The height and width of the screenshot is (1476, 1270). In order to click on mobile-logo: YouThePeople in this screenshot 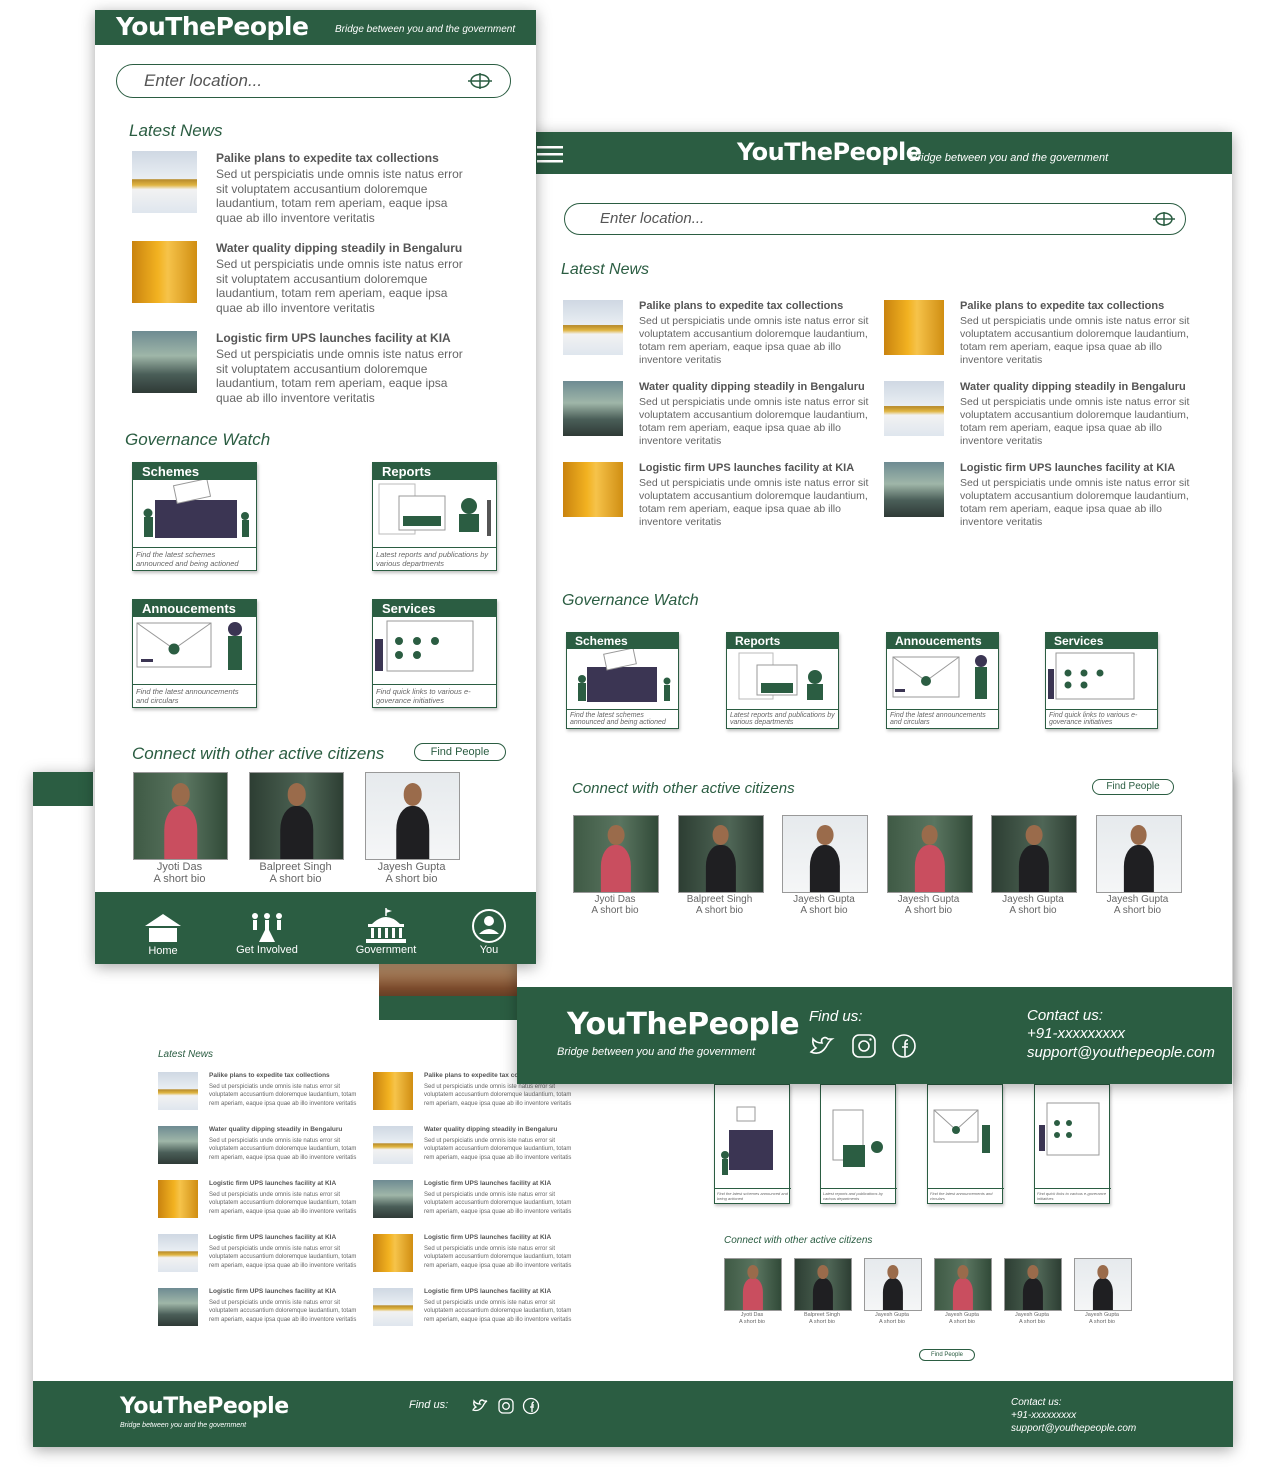, I will do `click(212, 26)`.